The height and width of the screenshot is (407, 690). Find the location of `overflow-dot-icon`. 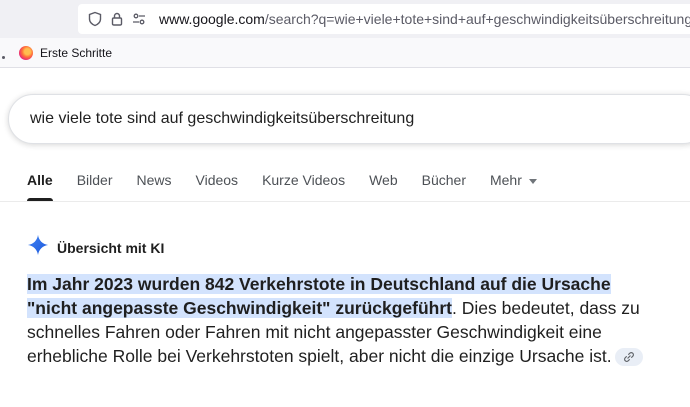

overflow-dot-icon is located at coordinates (3, 57).